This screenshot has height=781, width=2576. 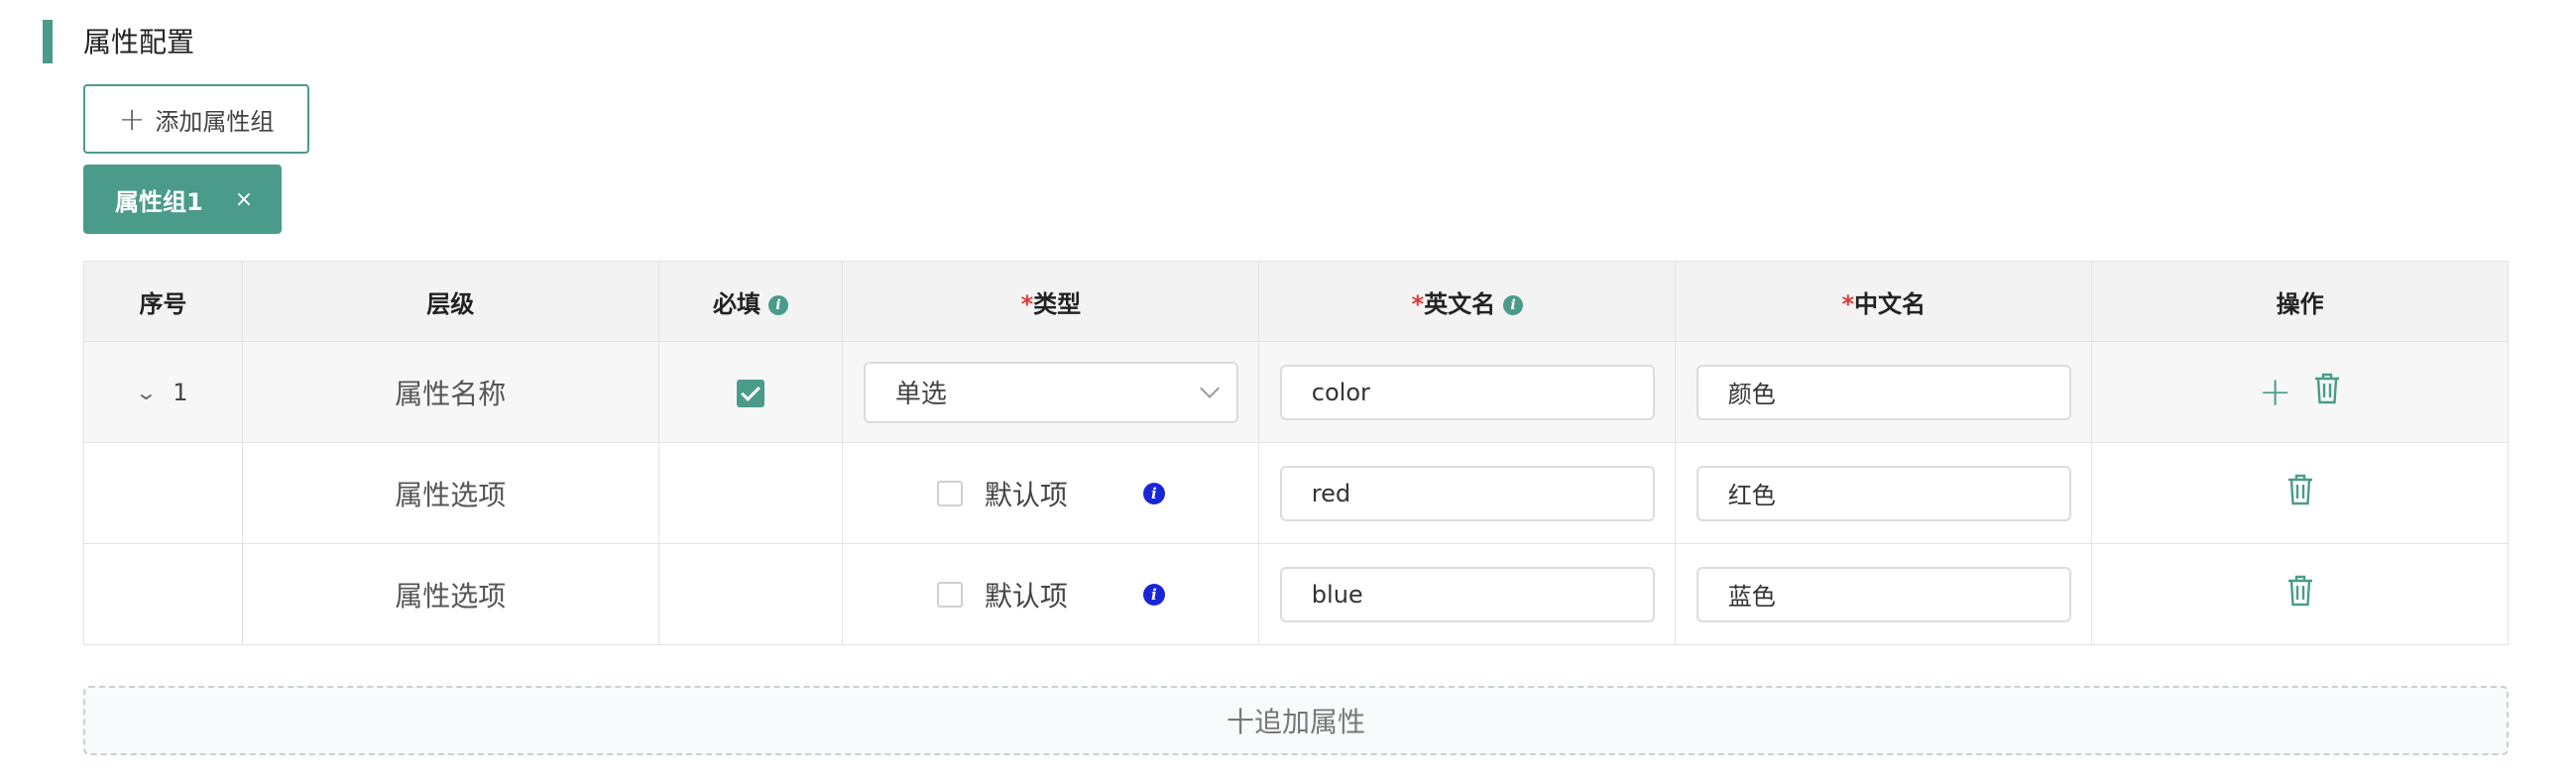 I want to click on table-row: 属性选项 默认项 i red 红色, so click(x=1296, y=493).